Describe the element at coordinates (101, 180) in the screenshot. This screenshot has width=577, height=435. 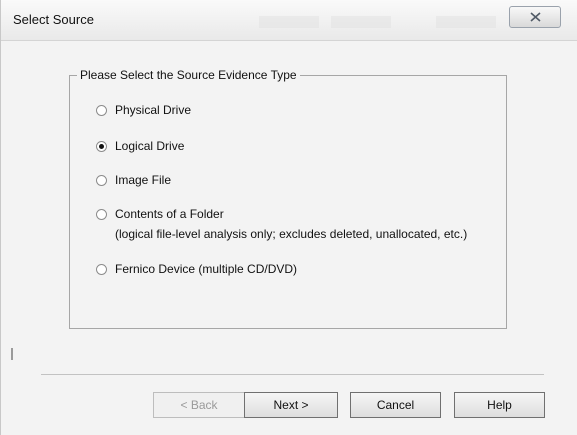
I see `image-file-radio` at that location.